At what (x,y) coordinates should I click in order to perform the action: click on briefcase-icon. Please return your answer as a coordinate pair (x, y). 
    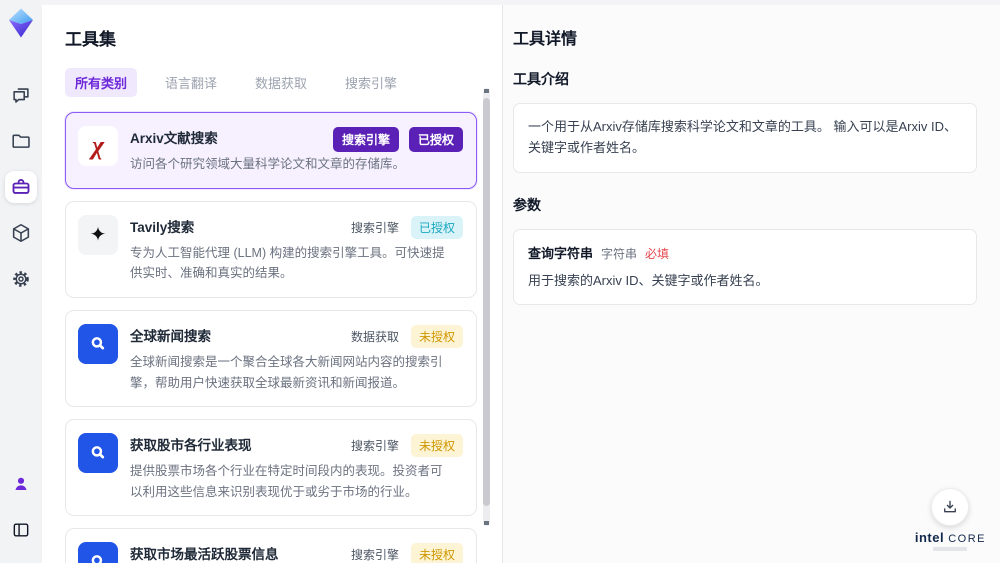
    Looking at the image, I should click on (21, 187).